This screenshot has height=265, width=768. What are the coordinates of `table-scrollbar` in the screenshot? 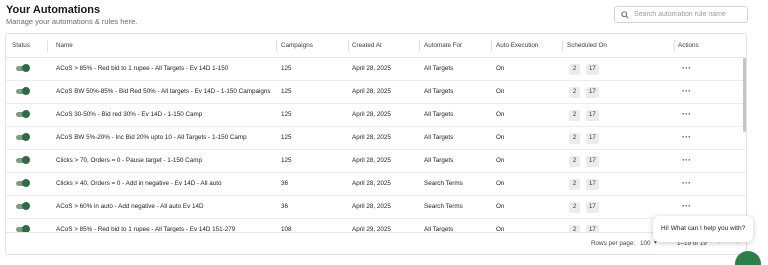 It's located at (744, 95).